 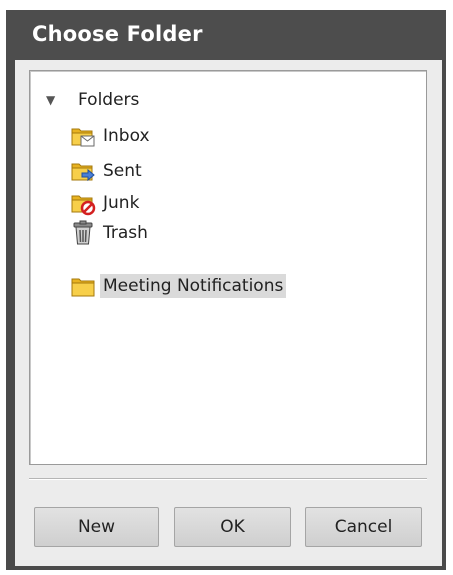 What do you see at coordinates (83, 203) in the screenshot?
I see `junk-folder-icon` at bounding box center [83, 203].